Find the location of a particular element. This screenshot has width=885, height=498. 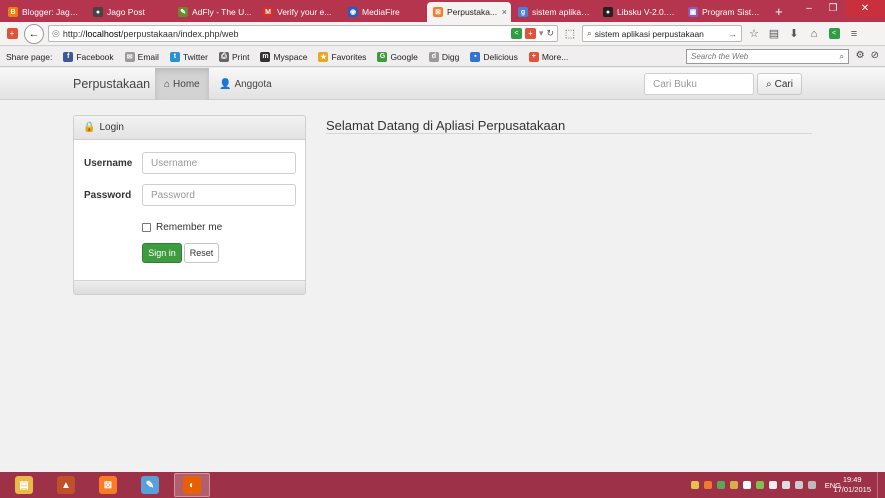

sign-in-button: Sign in is located at coordinates (162, 253).